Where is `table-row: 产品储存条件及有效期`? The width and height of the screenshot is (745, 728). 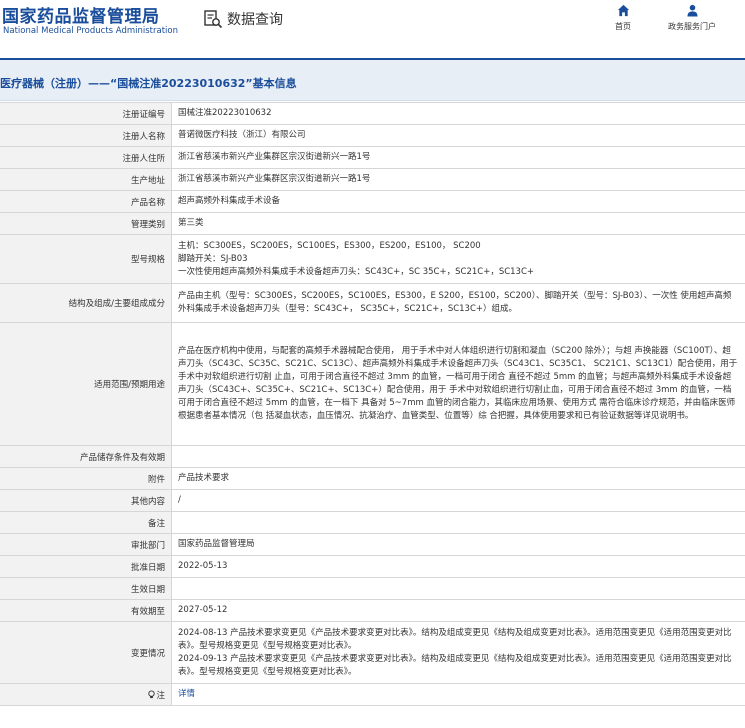
table-row: 产品储存条件及有效期 is located at coordinates (372, 457).